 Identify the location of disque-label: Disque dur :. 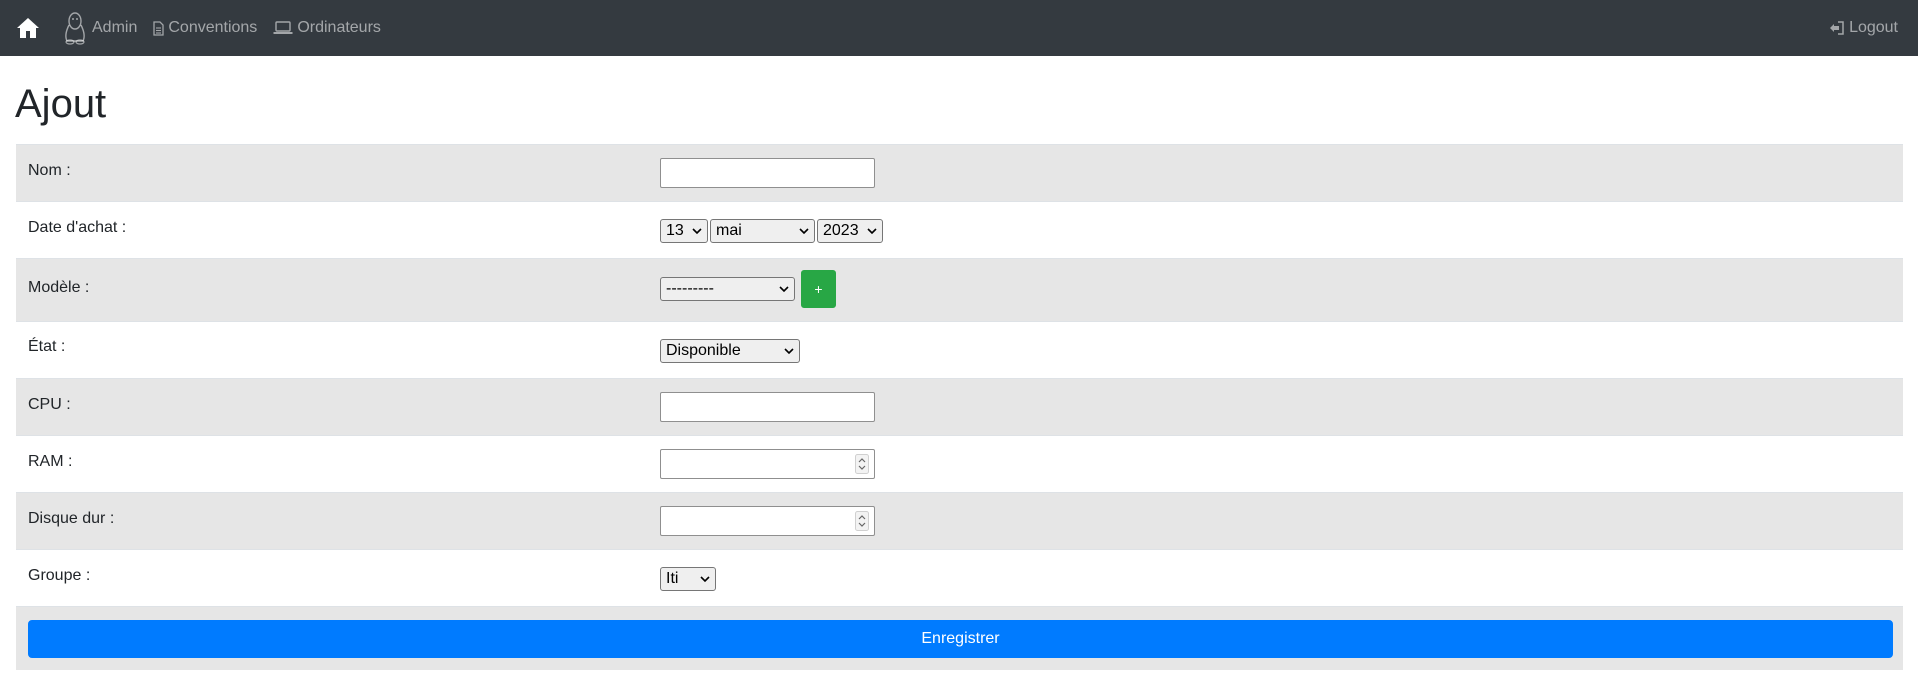
(71, 518).